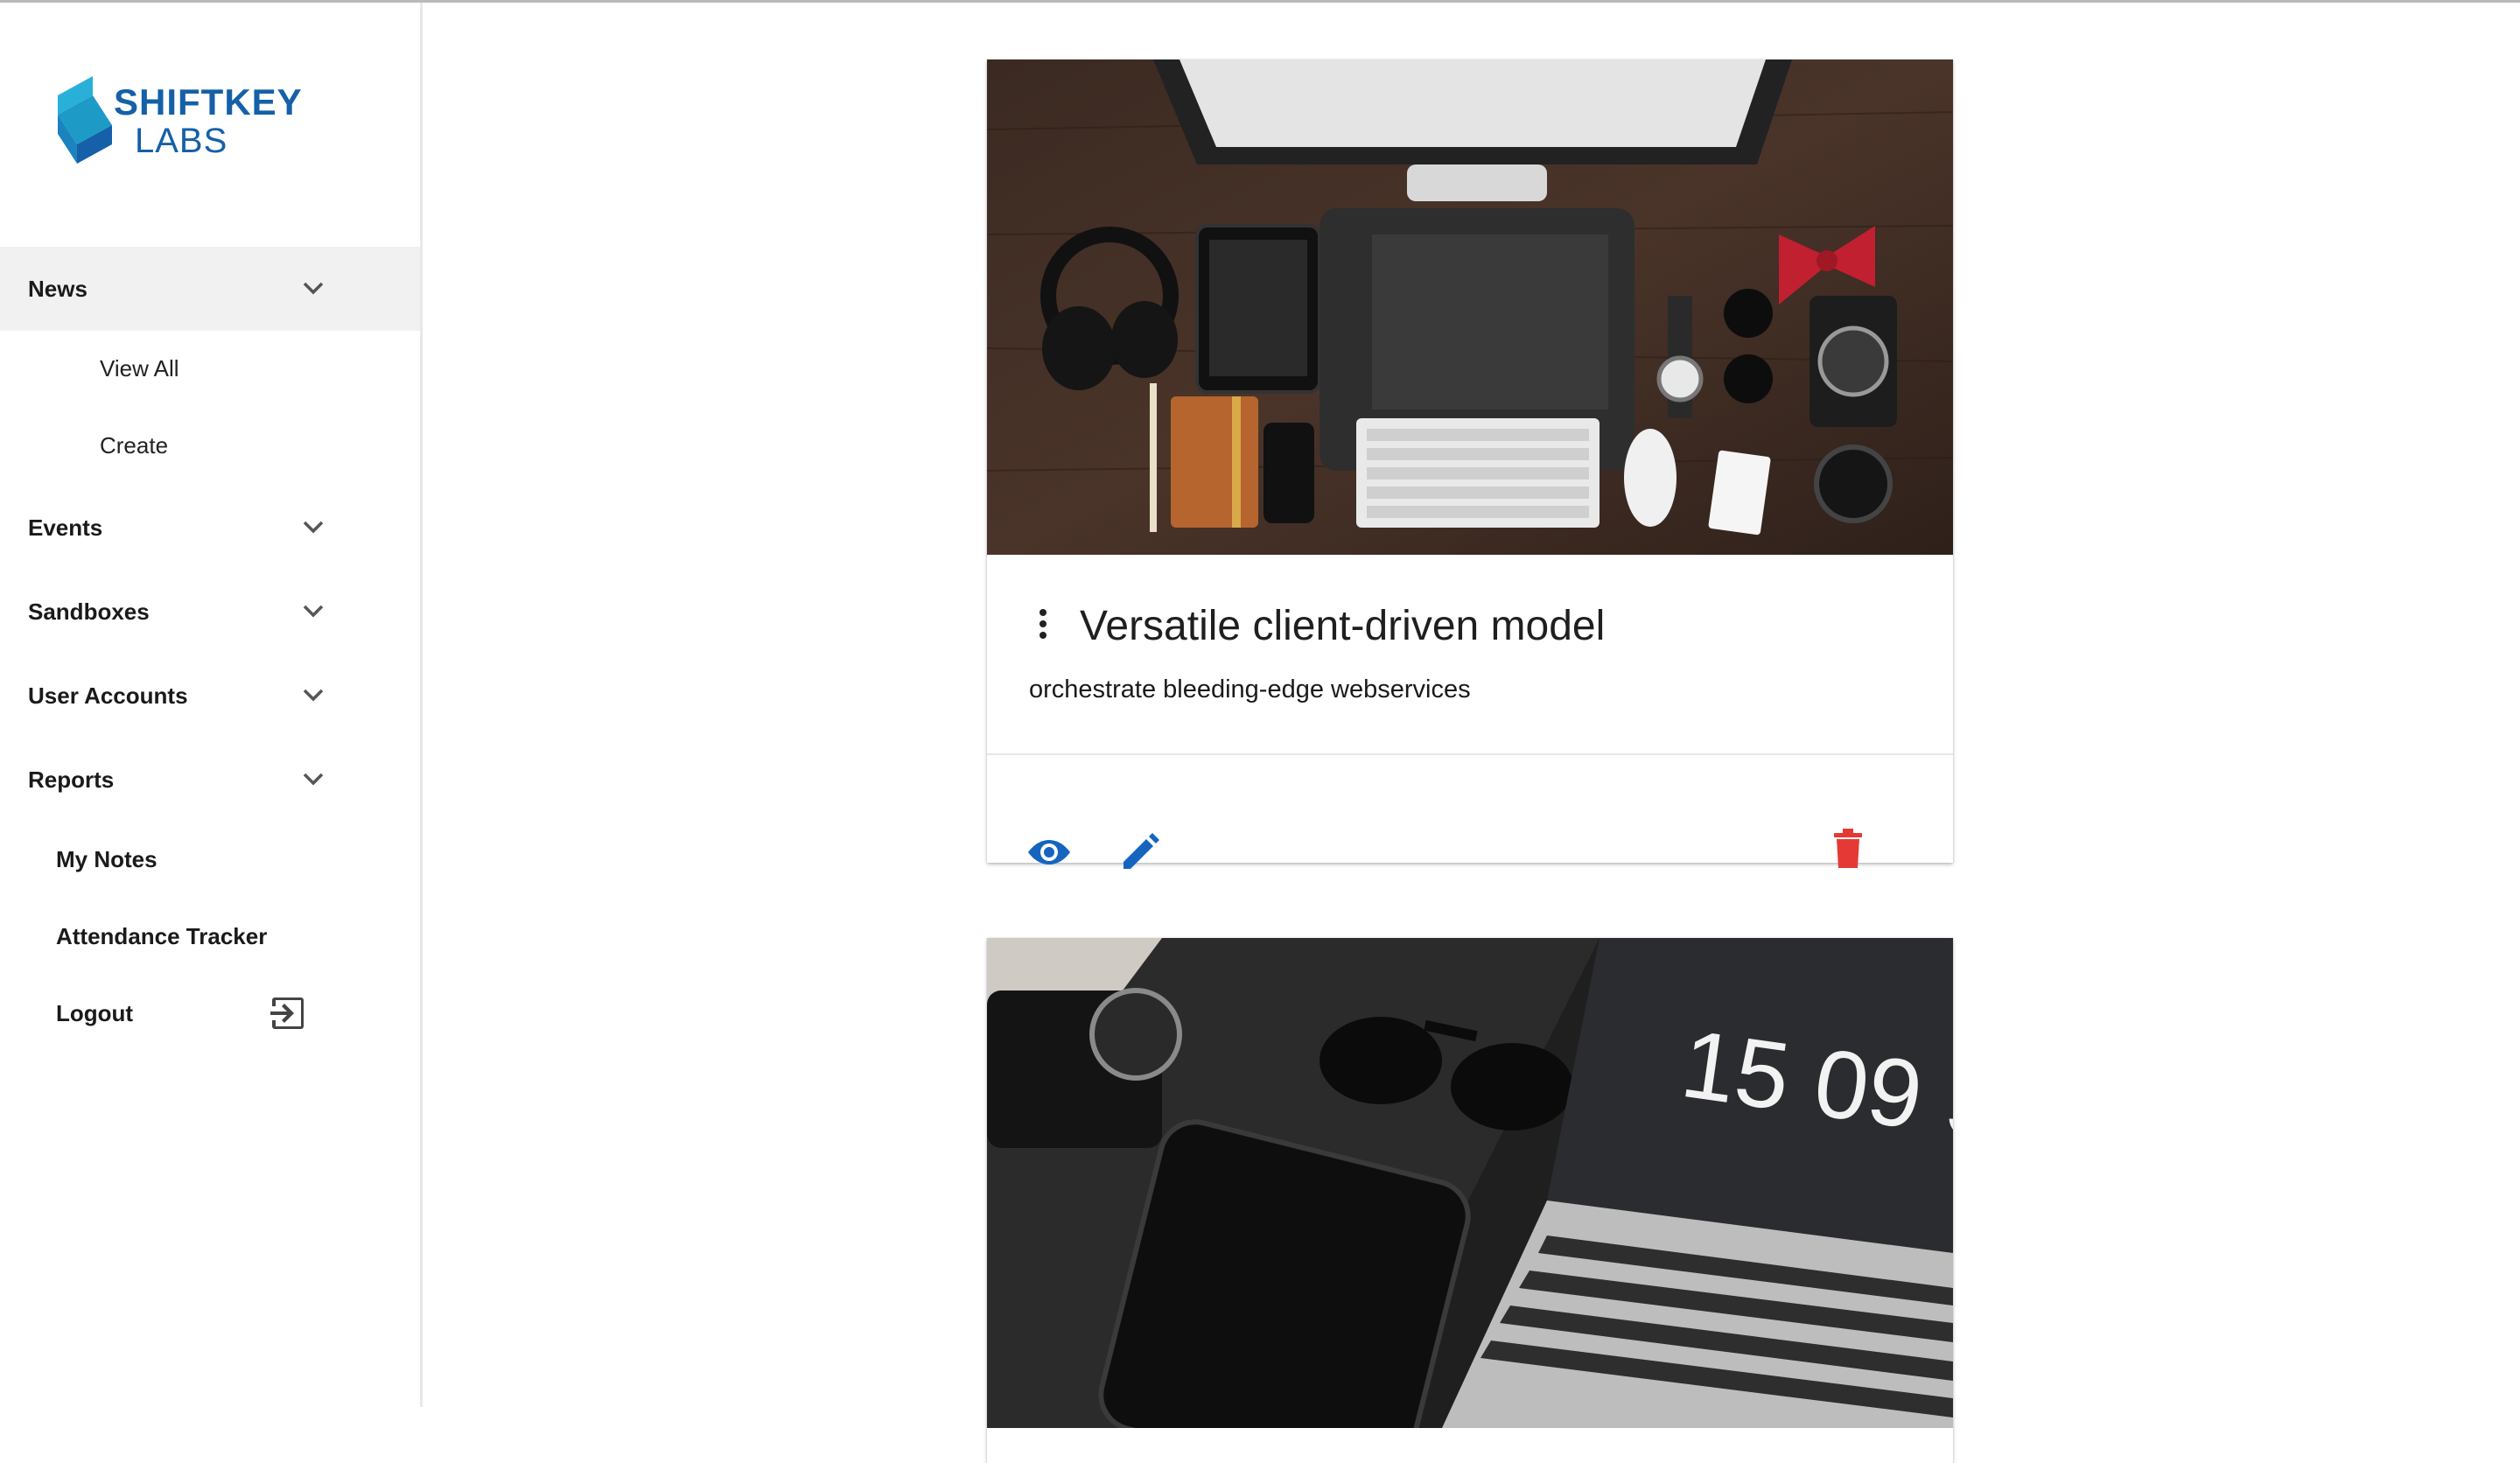 The image size is (2520, 1463). I want to click on sidebar-item-attendance-tracker: Attendance Tracker, so click(210, 936).